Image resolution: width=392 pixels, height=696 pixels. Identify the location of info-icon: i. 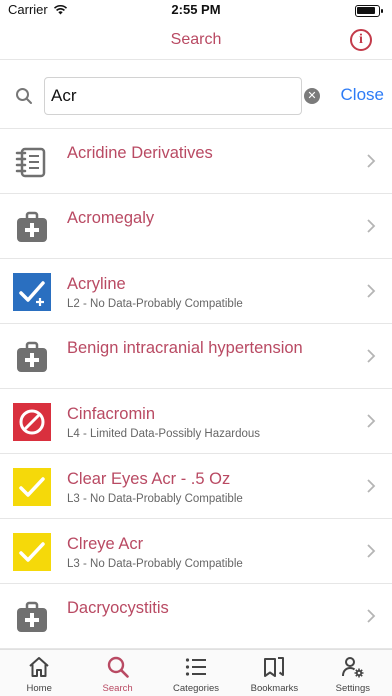
(361, 40).